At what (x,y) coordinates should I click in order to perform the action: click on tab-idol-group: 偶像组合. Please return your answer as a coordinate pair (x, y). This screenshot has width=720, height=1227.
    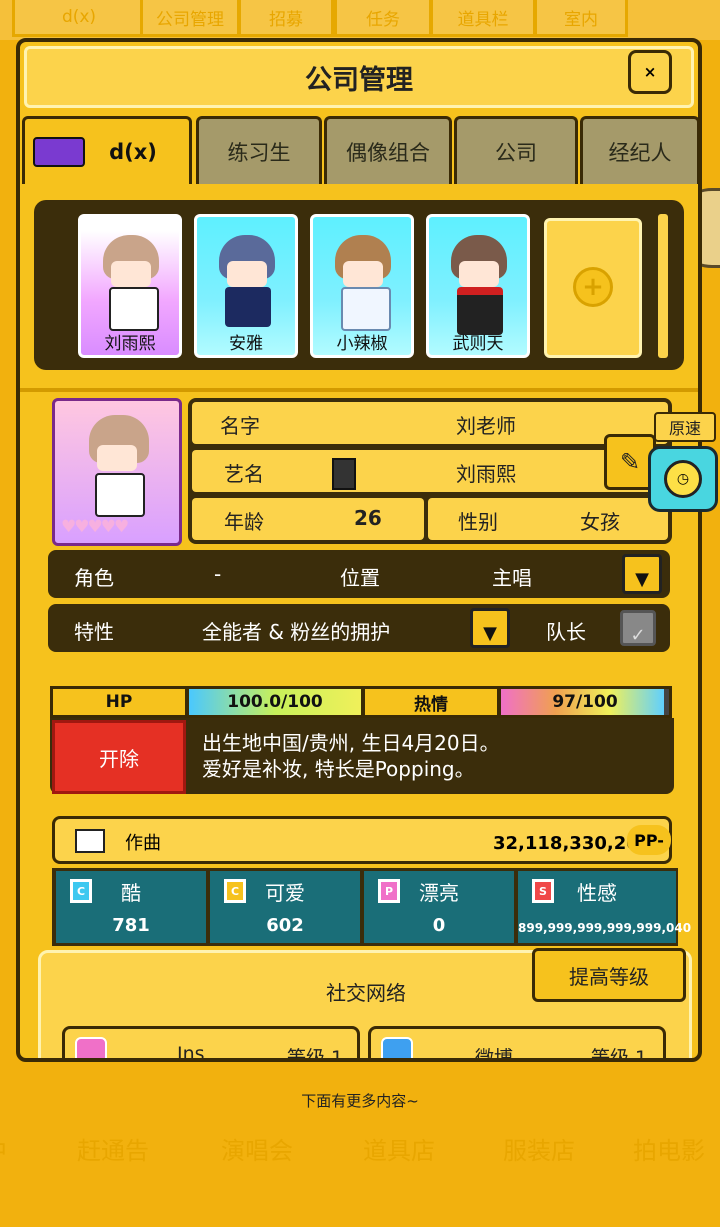
    Looking at the image, I should click on (388, 150).